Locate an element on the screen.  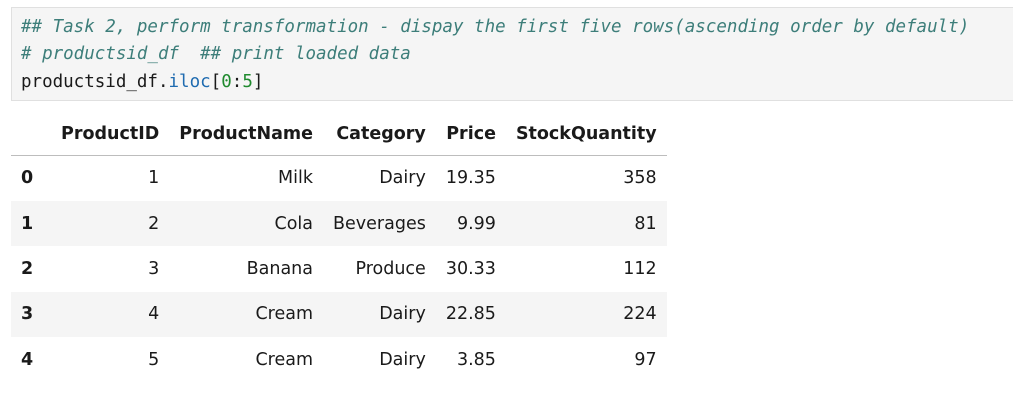
code-variable: productsid_df is located at coordinates (89, 82).